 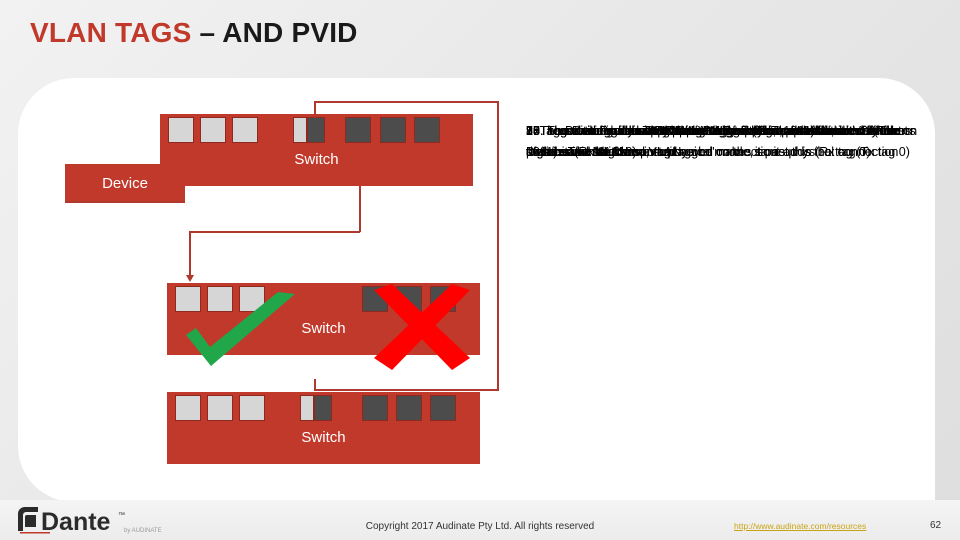 What do you see at coordinates (409, 408) in the screenshot?
I see `switch-bottom-port-7-tagged` at bounding box center [409, 408].